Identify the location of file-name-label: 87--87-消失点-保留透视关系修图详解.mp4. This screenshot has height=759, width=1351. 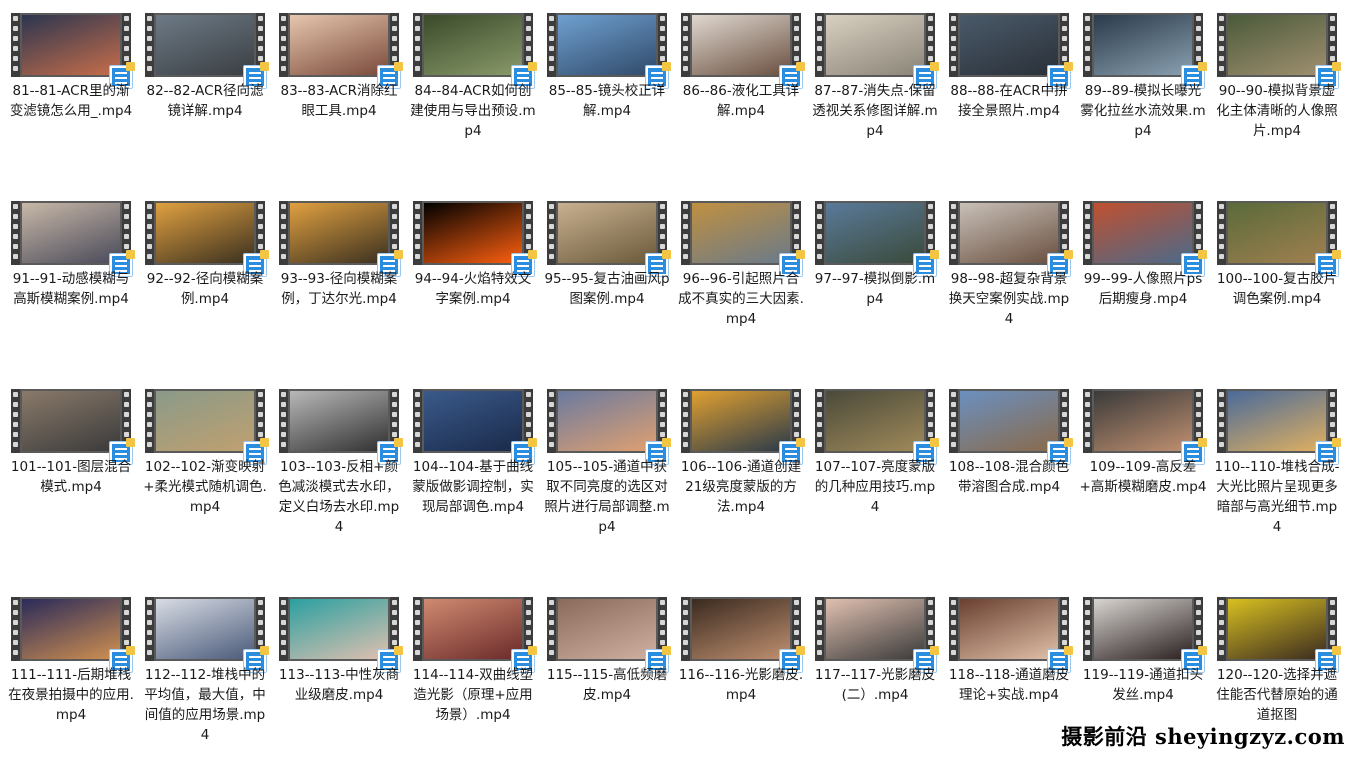
(875, 111).